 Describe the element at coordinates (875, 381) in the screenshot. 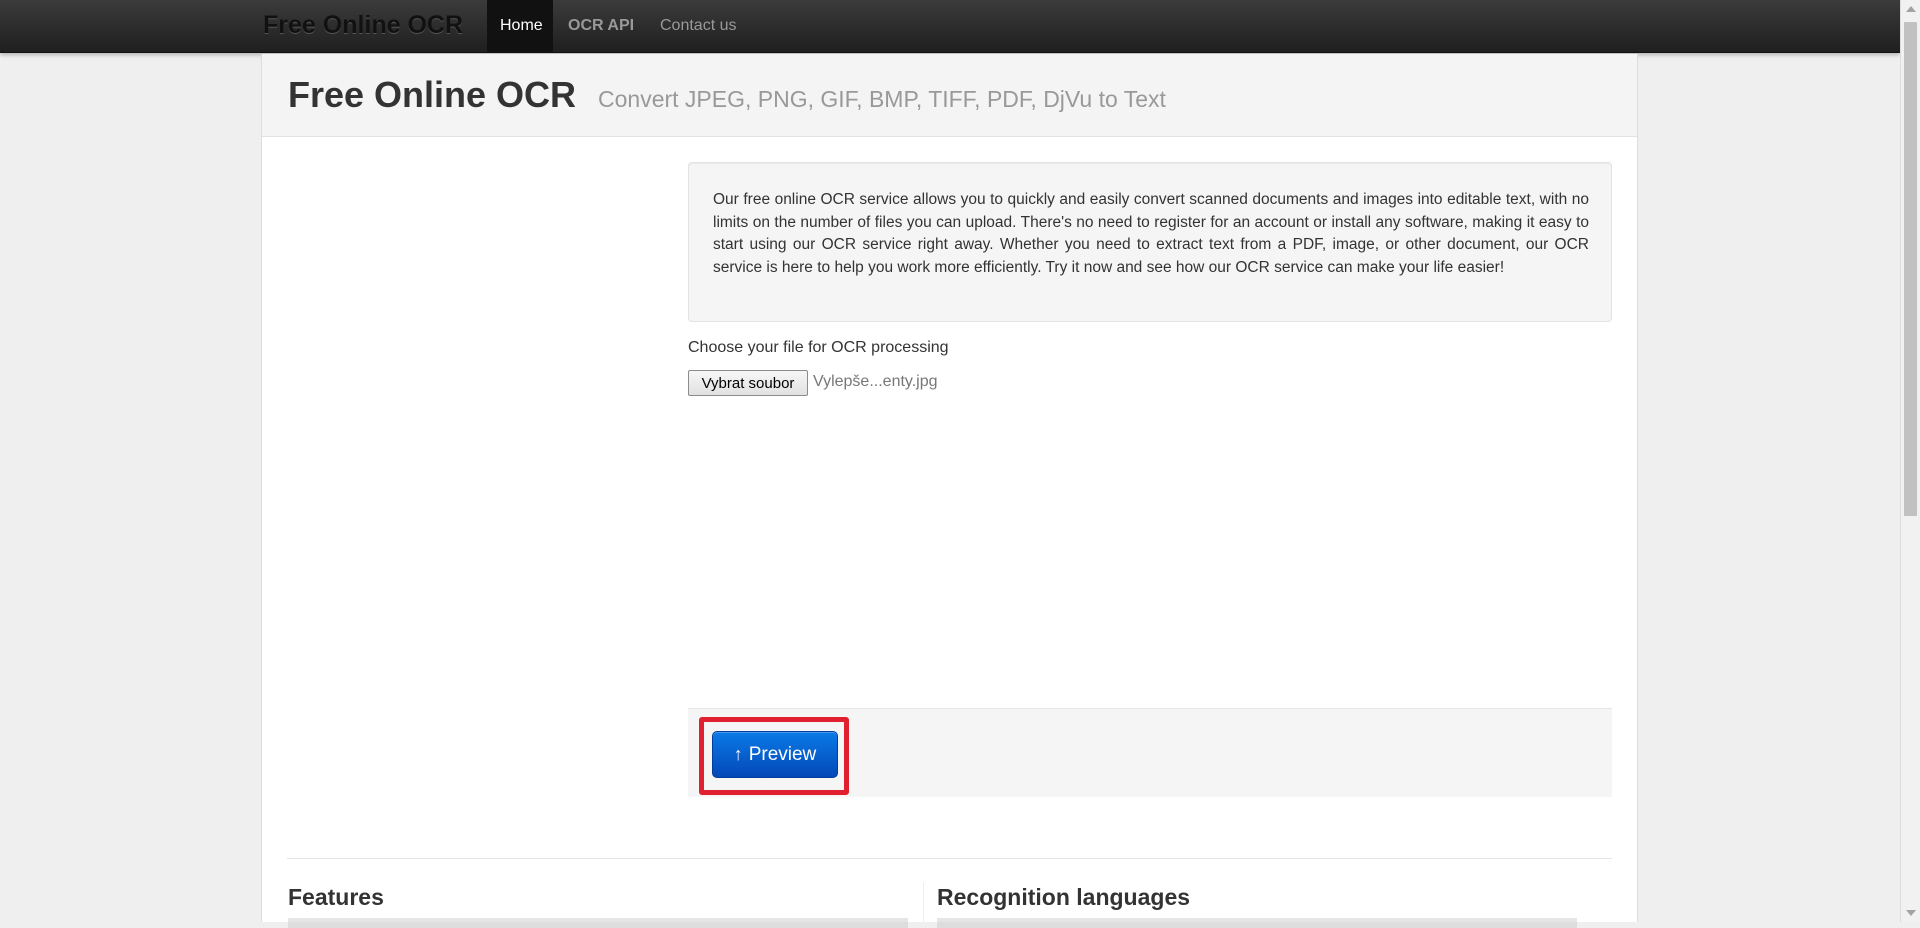

I see `selected-file-name: Vylepše...enty.jpg` at that location.